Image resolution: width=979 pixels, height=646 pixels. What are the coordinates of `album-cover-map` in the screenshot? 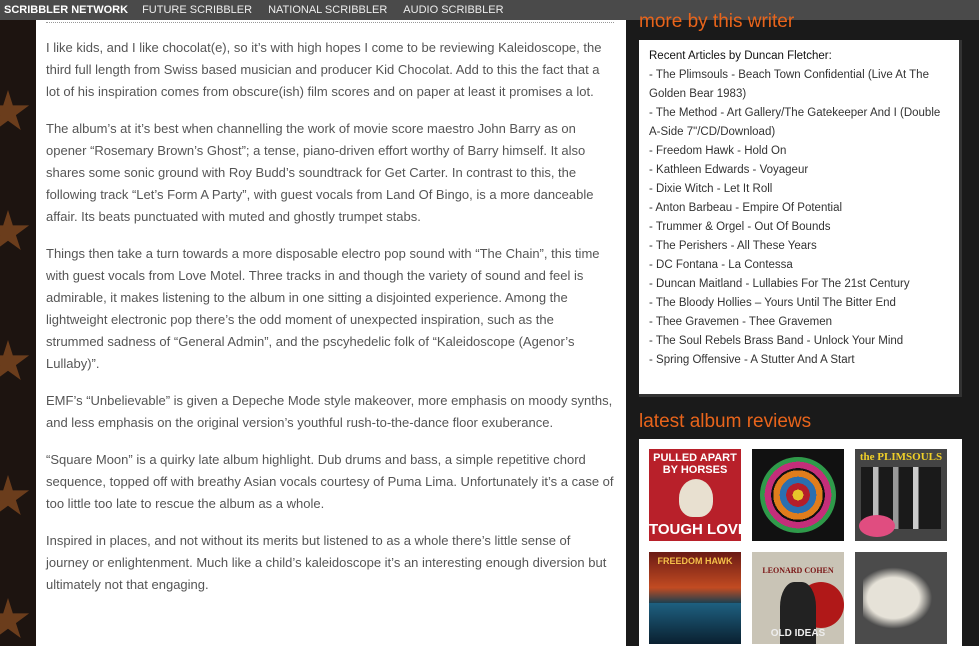 It's located at (901, 598).